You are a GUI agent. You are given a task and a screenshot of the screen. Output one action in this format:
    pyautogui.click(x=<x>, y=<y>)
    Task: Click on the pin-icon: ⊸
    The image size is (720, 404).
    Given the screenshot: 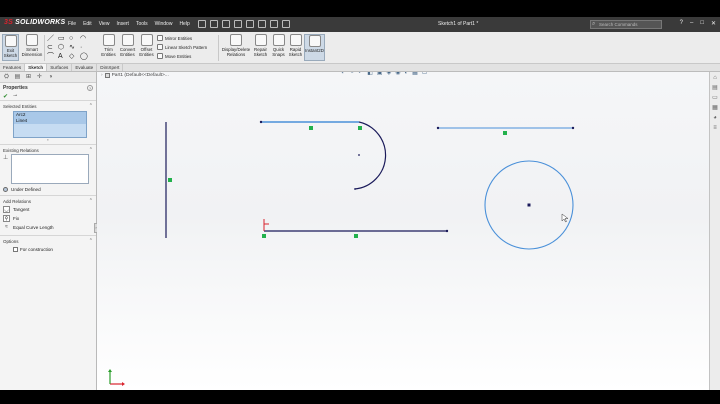 What is the action you would take?
    pyautogui.click(x=15, y=96)
    